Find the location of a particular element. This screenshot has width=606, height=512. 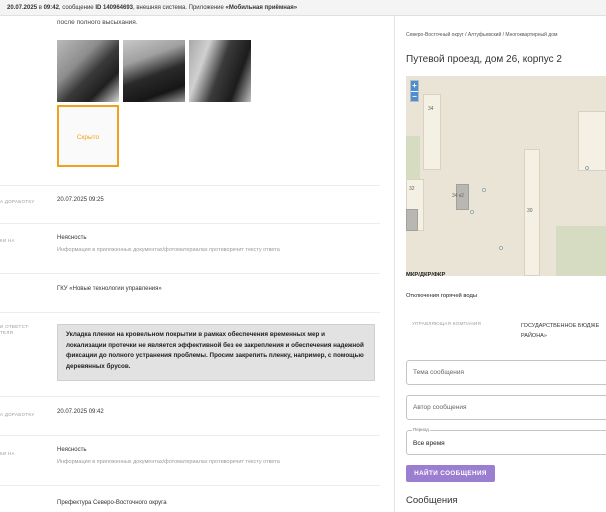

row-value-reason: Неясность is located at coordinates (72, 238).